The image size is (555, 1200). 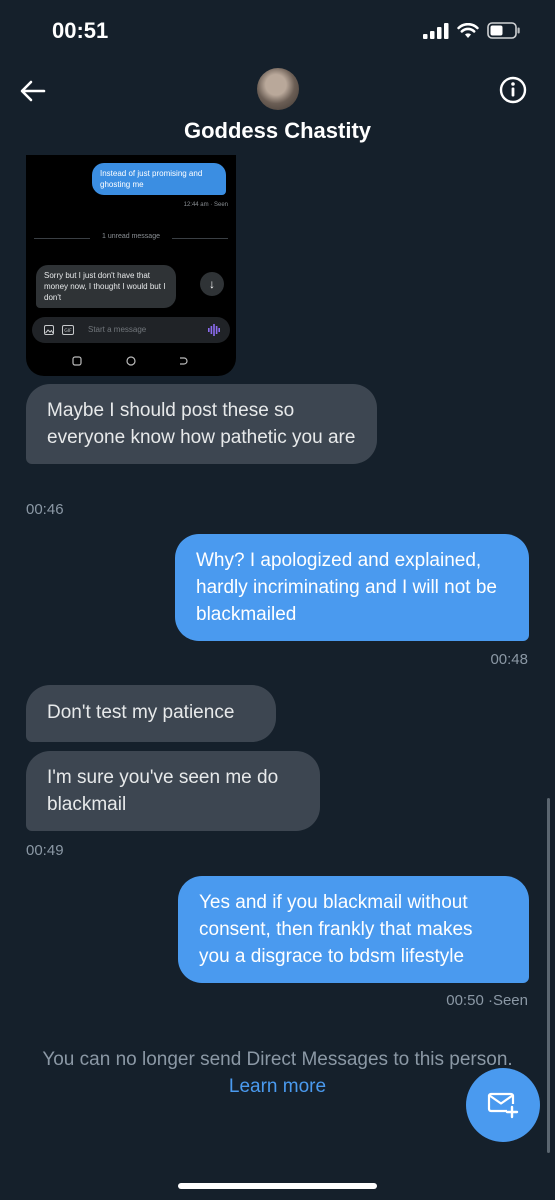 I want to click on shot-message-meta: 12:44 am · Seen, so click(x=205, y=205).